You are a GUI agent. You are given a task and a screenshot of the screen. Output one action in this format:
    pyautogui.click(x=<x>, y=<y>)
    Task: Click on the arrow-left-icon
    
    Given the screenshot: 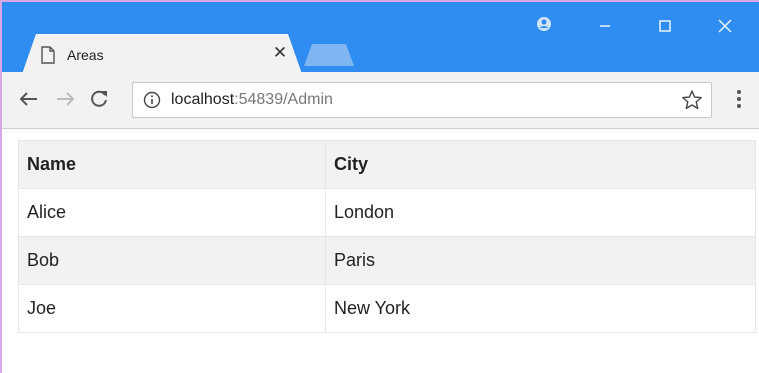 What is the action you would take?
    pyautogui.click(x=28, y=99)
    